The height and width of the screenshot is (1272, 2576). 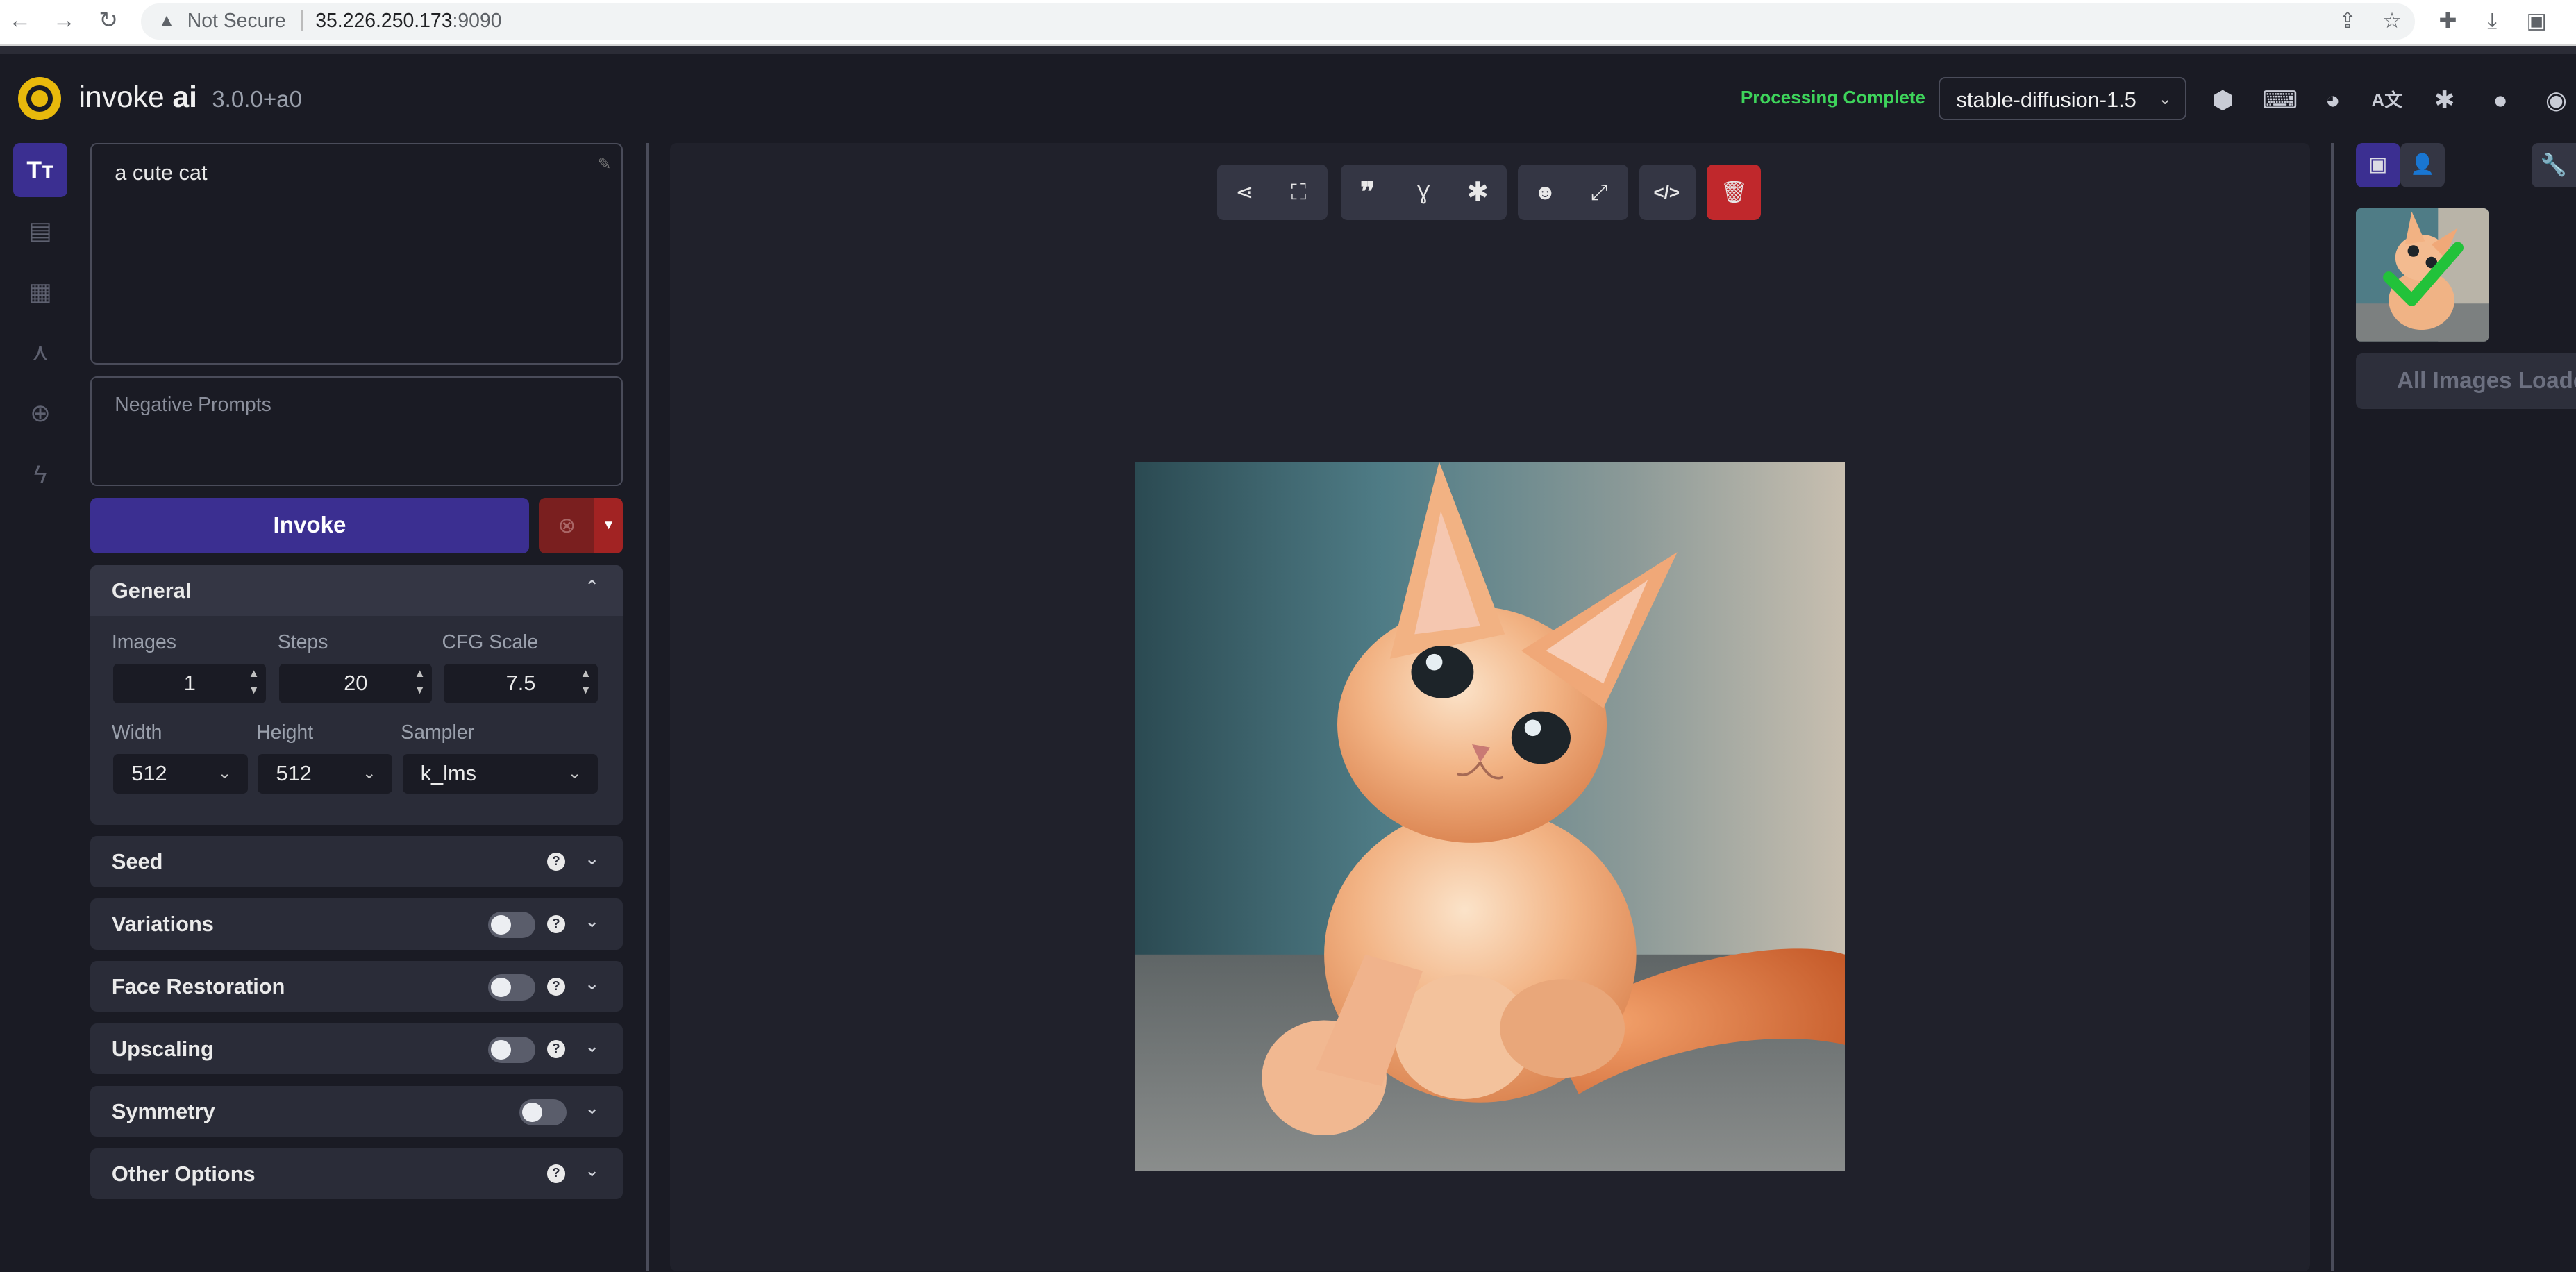 I want to click on url-text: 35.226.250.173:9090, so click(x=408, y=21).